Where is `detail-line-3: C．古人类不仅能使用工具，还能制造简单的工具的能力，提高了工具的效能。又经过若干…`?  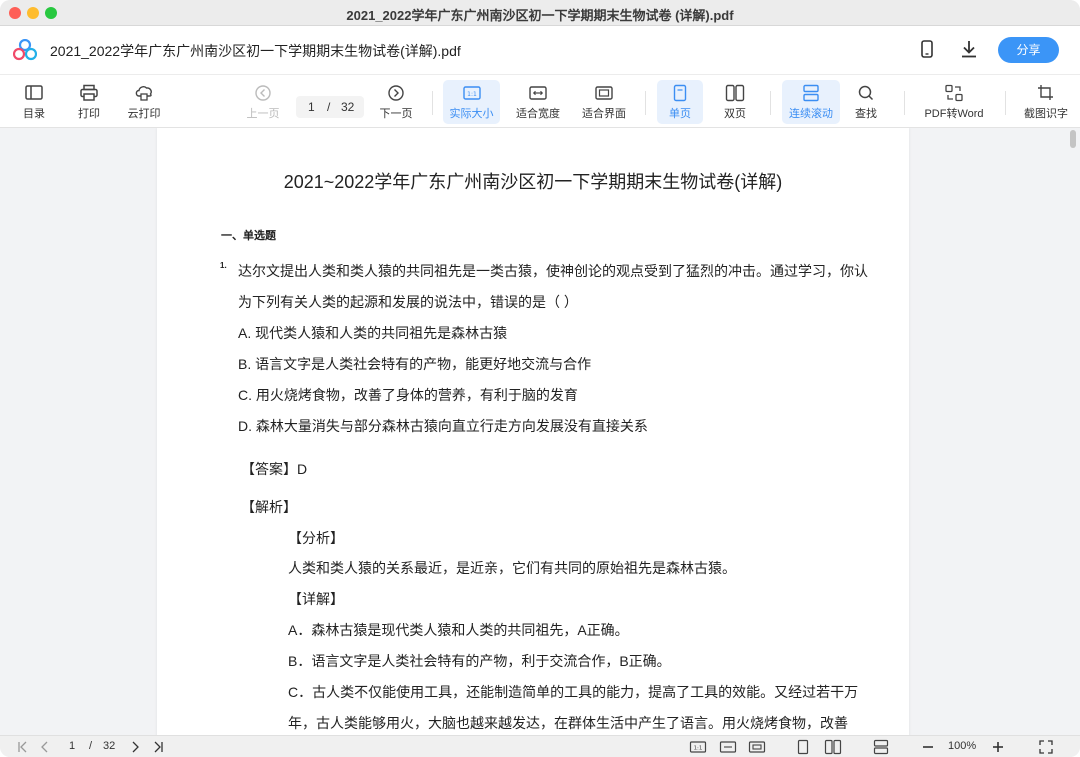 detail-line-3: C．古人类不仅能使用工具，还能制造简单的工具的能力，提高了工具的效能。又经过若干… is located at coordinates (573, 692).